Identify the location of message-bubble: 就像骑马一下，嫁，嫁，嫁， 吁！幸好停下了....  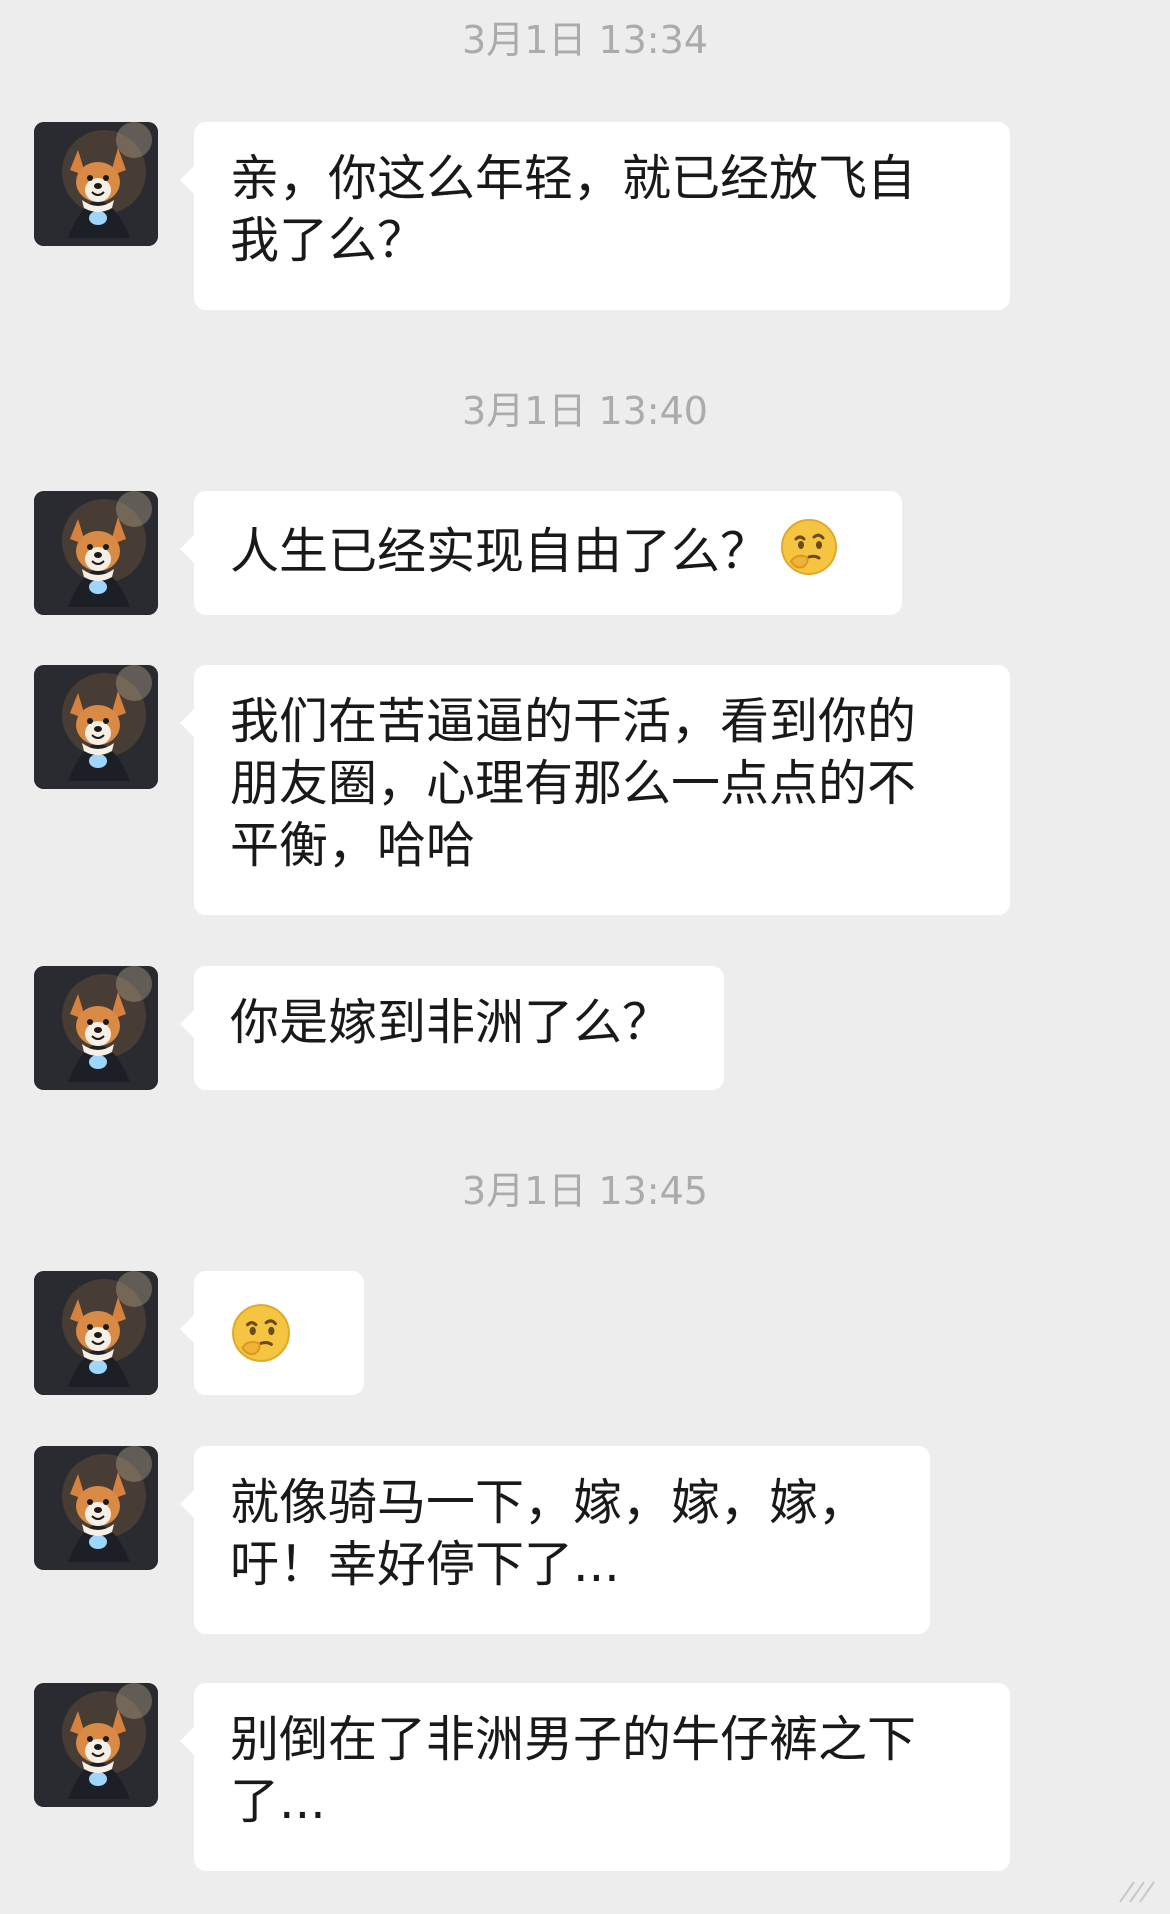
(555, 1540).